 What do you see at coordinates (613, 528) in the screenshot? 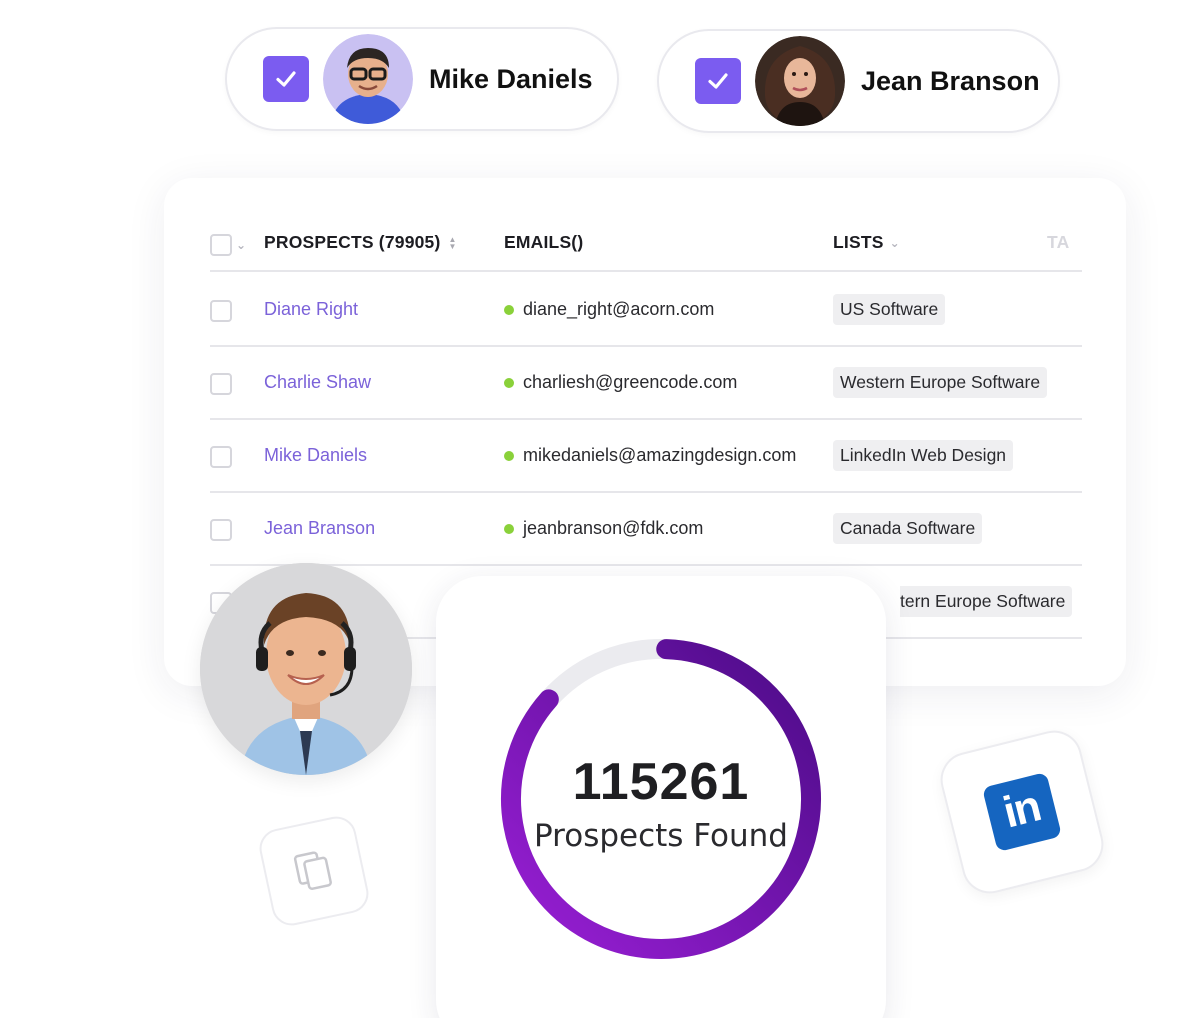
I see `email-text: jeanbranson@fdk.com` at bounding box center [613, 528].